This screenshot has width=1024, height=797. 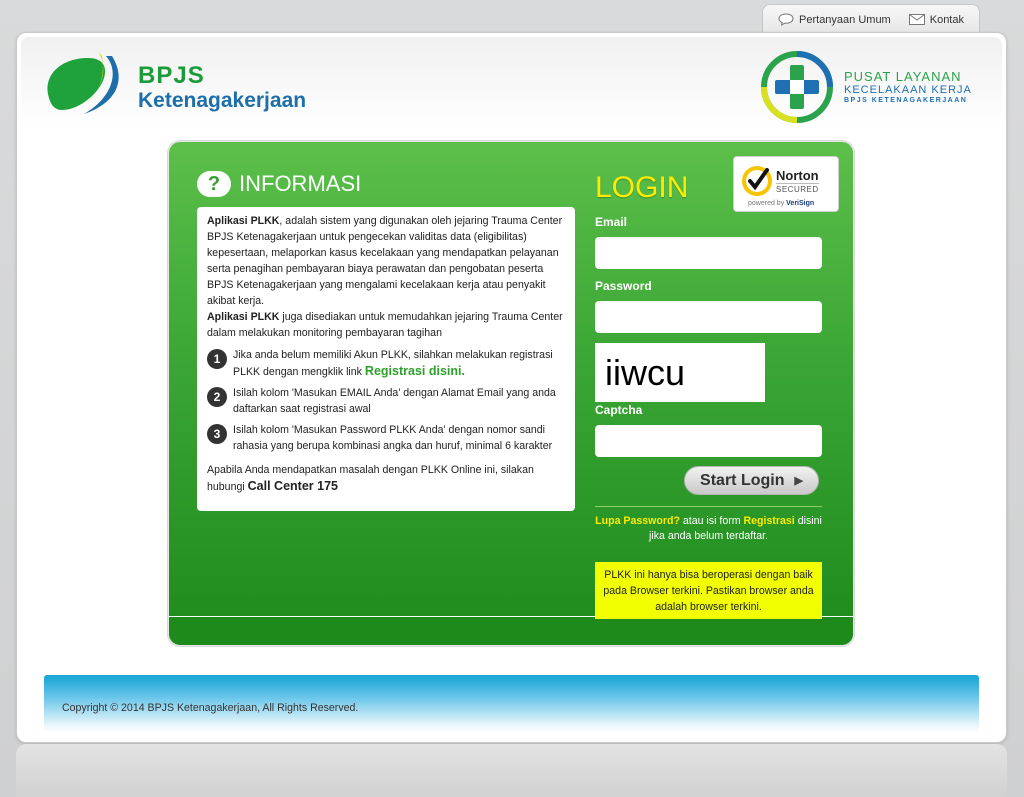 I want to click on norton-powered: powered by VeriSign, so click(x=781, y=203).